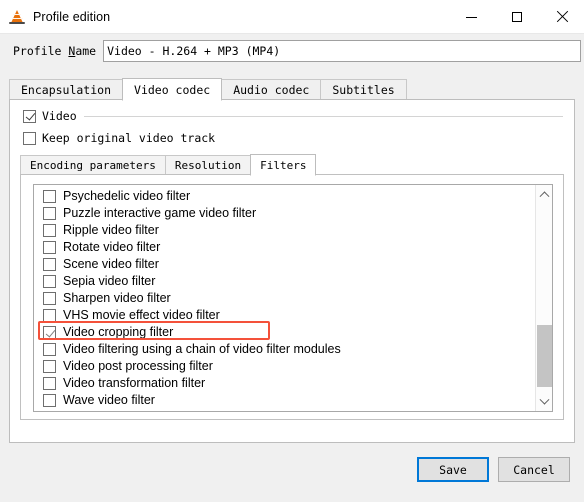 This screenshot has height=502, width=584. I want to click on title-bar: Profile edition, so click(292, 17).